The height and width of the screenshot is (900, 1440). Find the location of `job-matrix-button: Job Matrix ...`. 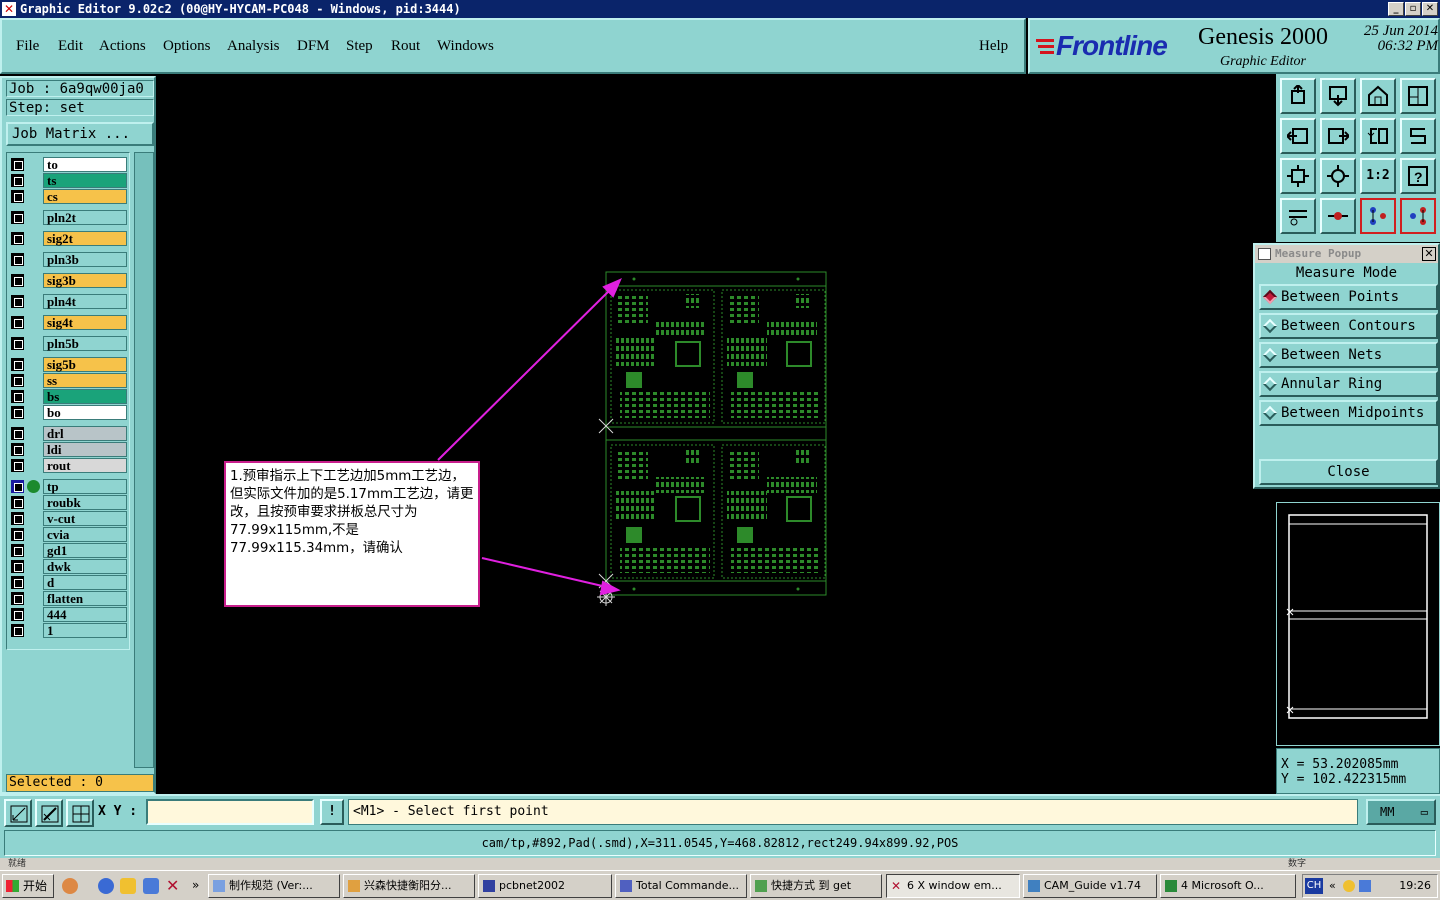

job-matrix-button: Job Matrix ... is located at coordinates (80, 134).